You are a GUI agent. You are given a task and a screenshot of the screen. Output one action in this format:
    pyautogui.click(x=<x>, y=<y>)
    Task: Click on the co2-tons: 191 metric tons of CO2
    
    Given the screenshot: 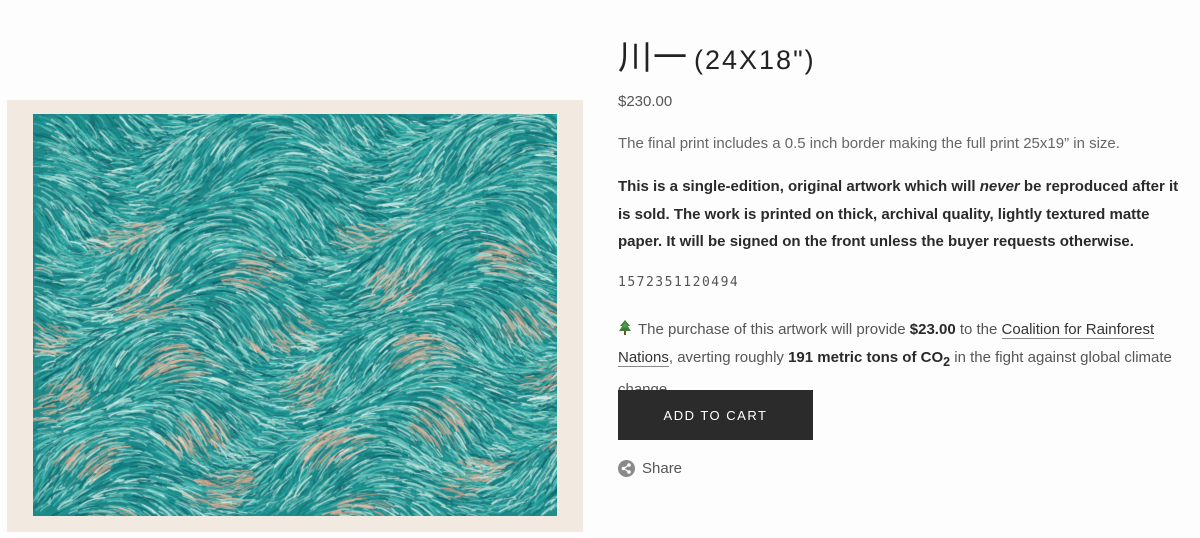 What is the action you would take?
    pyautogui.click(x=869, y=359)
    